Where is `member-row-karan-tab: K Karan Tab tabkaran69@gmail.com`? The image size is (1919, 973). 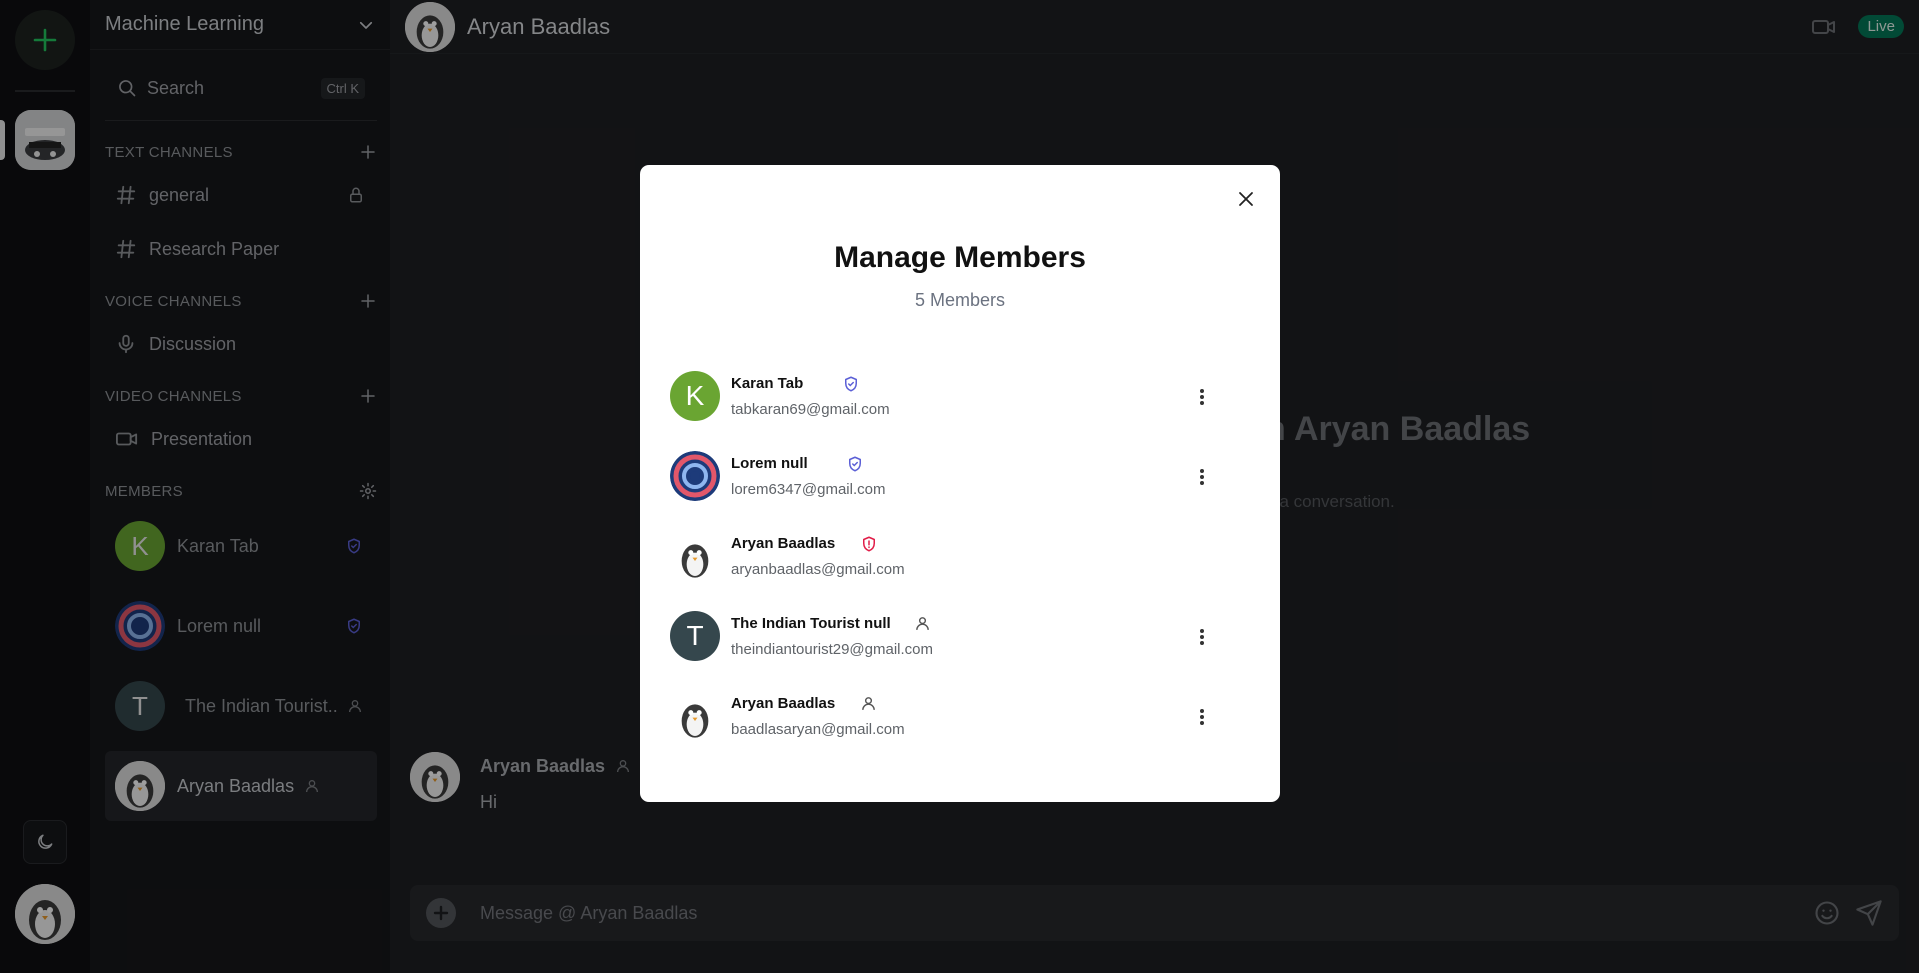 member-row-karan-tab: K Karan Tab tabkaran69@gmail.com is located at coordinates (955, 397).